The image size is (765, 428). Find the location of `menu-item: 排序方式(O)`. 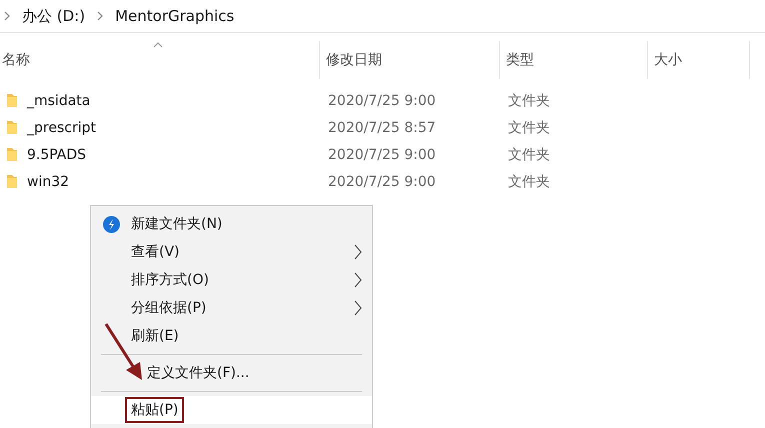

menu-item: 排序方式(O) is located at coordinates (231, 280).